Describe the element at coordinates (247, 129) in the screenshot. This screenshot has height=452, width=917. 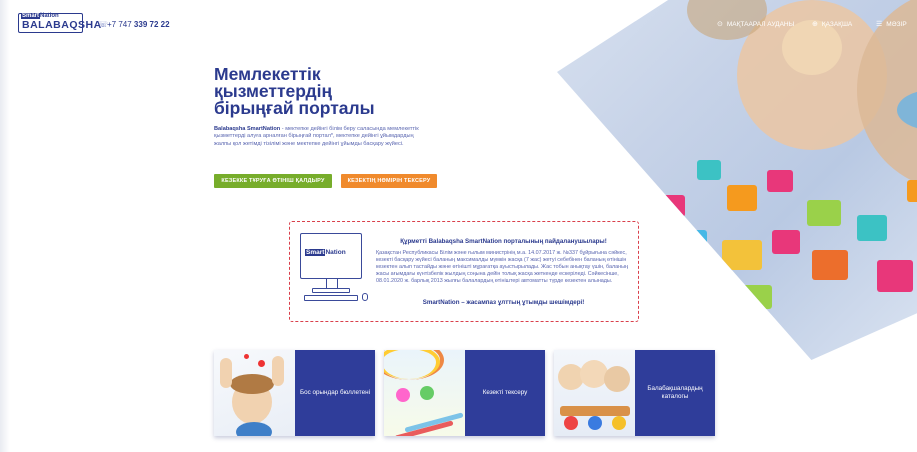
I see `desc-brand: Balabaqsha SmartNation` at that location.